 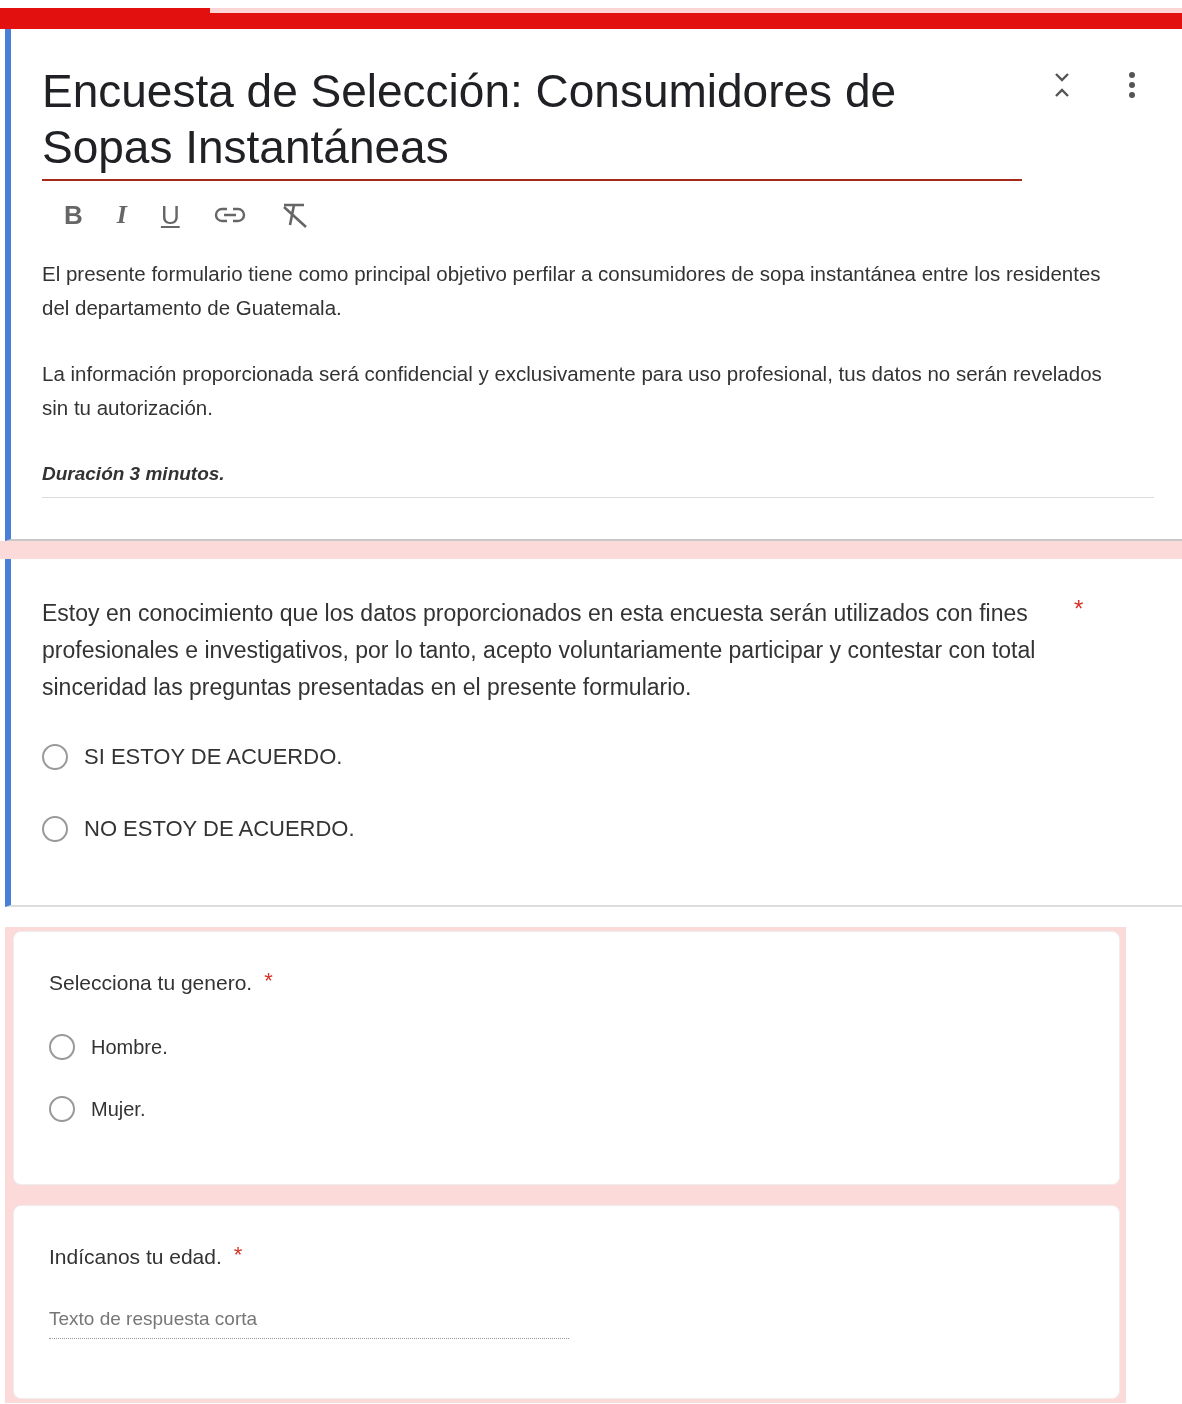 I want to click on collapse-icon, so click(x=1062, y=85).